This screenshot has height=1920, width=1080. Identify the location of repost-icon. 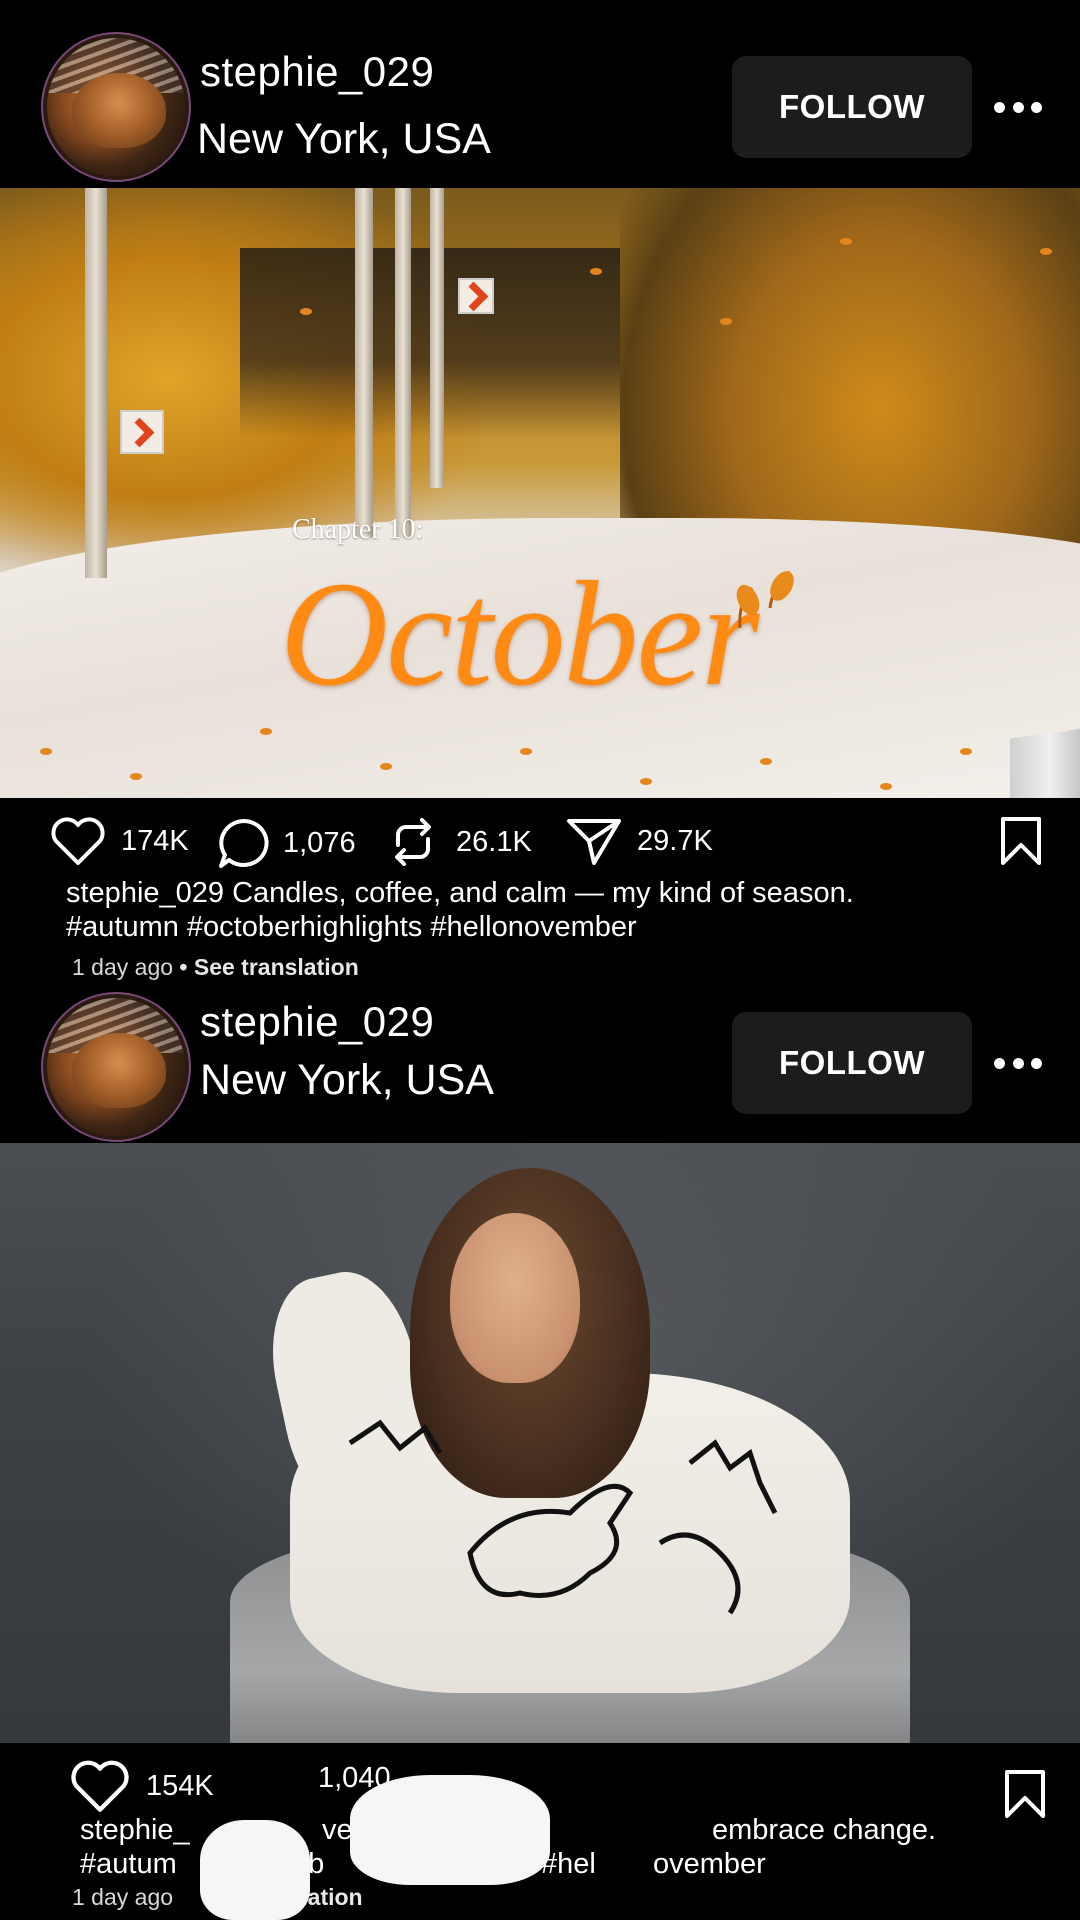
(413, 842).